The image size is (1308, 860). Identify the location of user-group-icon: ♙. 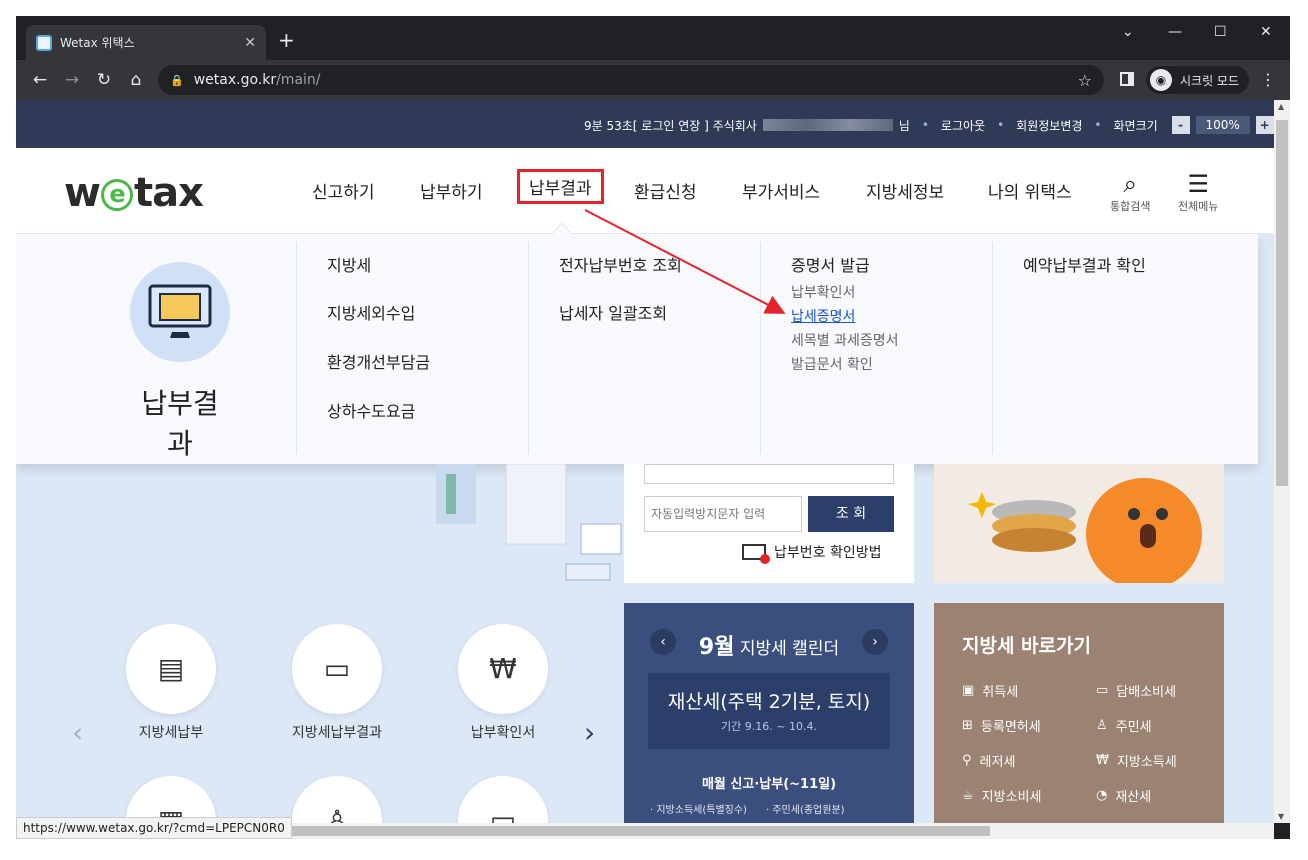
(337, 799).